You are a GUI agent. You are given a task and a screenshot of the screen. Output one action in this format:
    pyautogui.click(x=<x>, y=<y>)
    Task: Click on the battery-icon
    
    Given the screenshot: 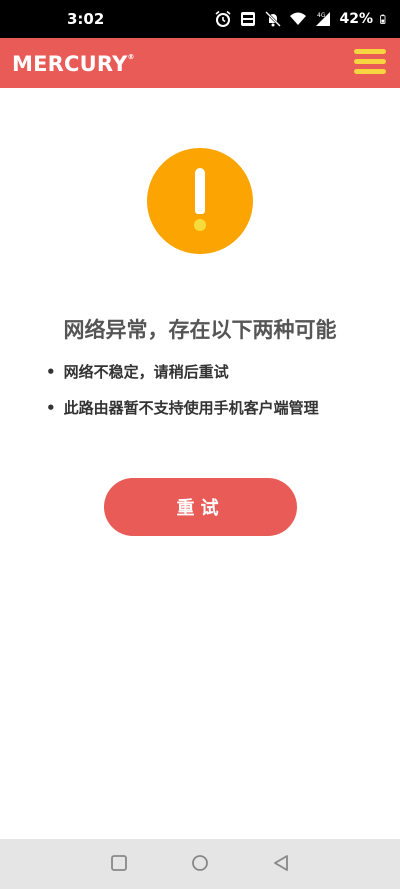 What is the action you would take?
    pyautogui.click(x=383, y=19)
    